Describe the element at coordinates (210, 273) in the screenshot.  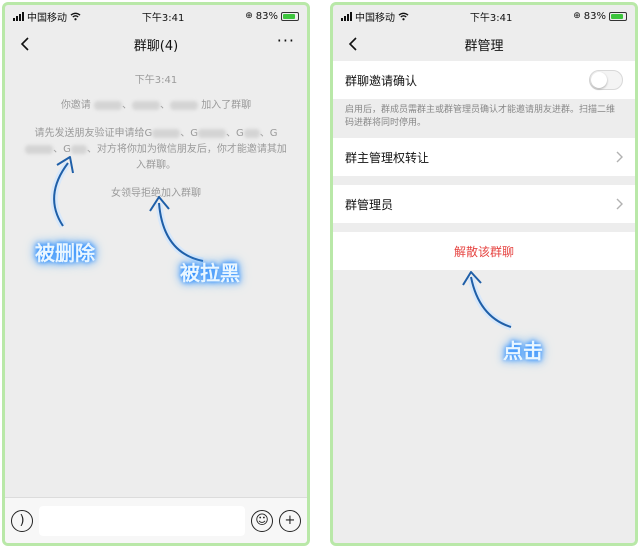
I see `annotation-blocked: 被拉黑` at that location.